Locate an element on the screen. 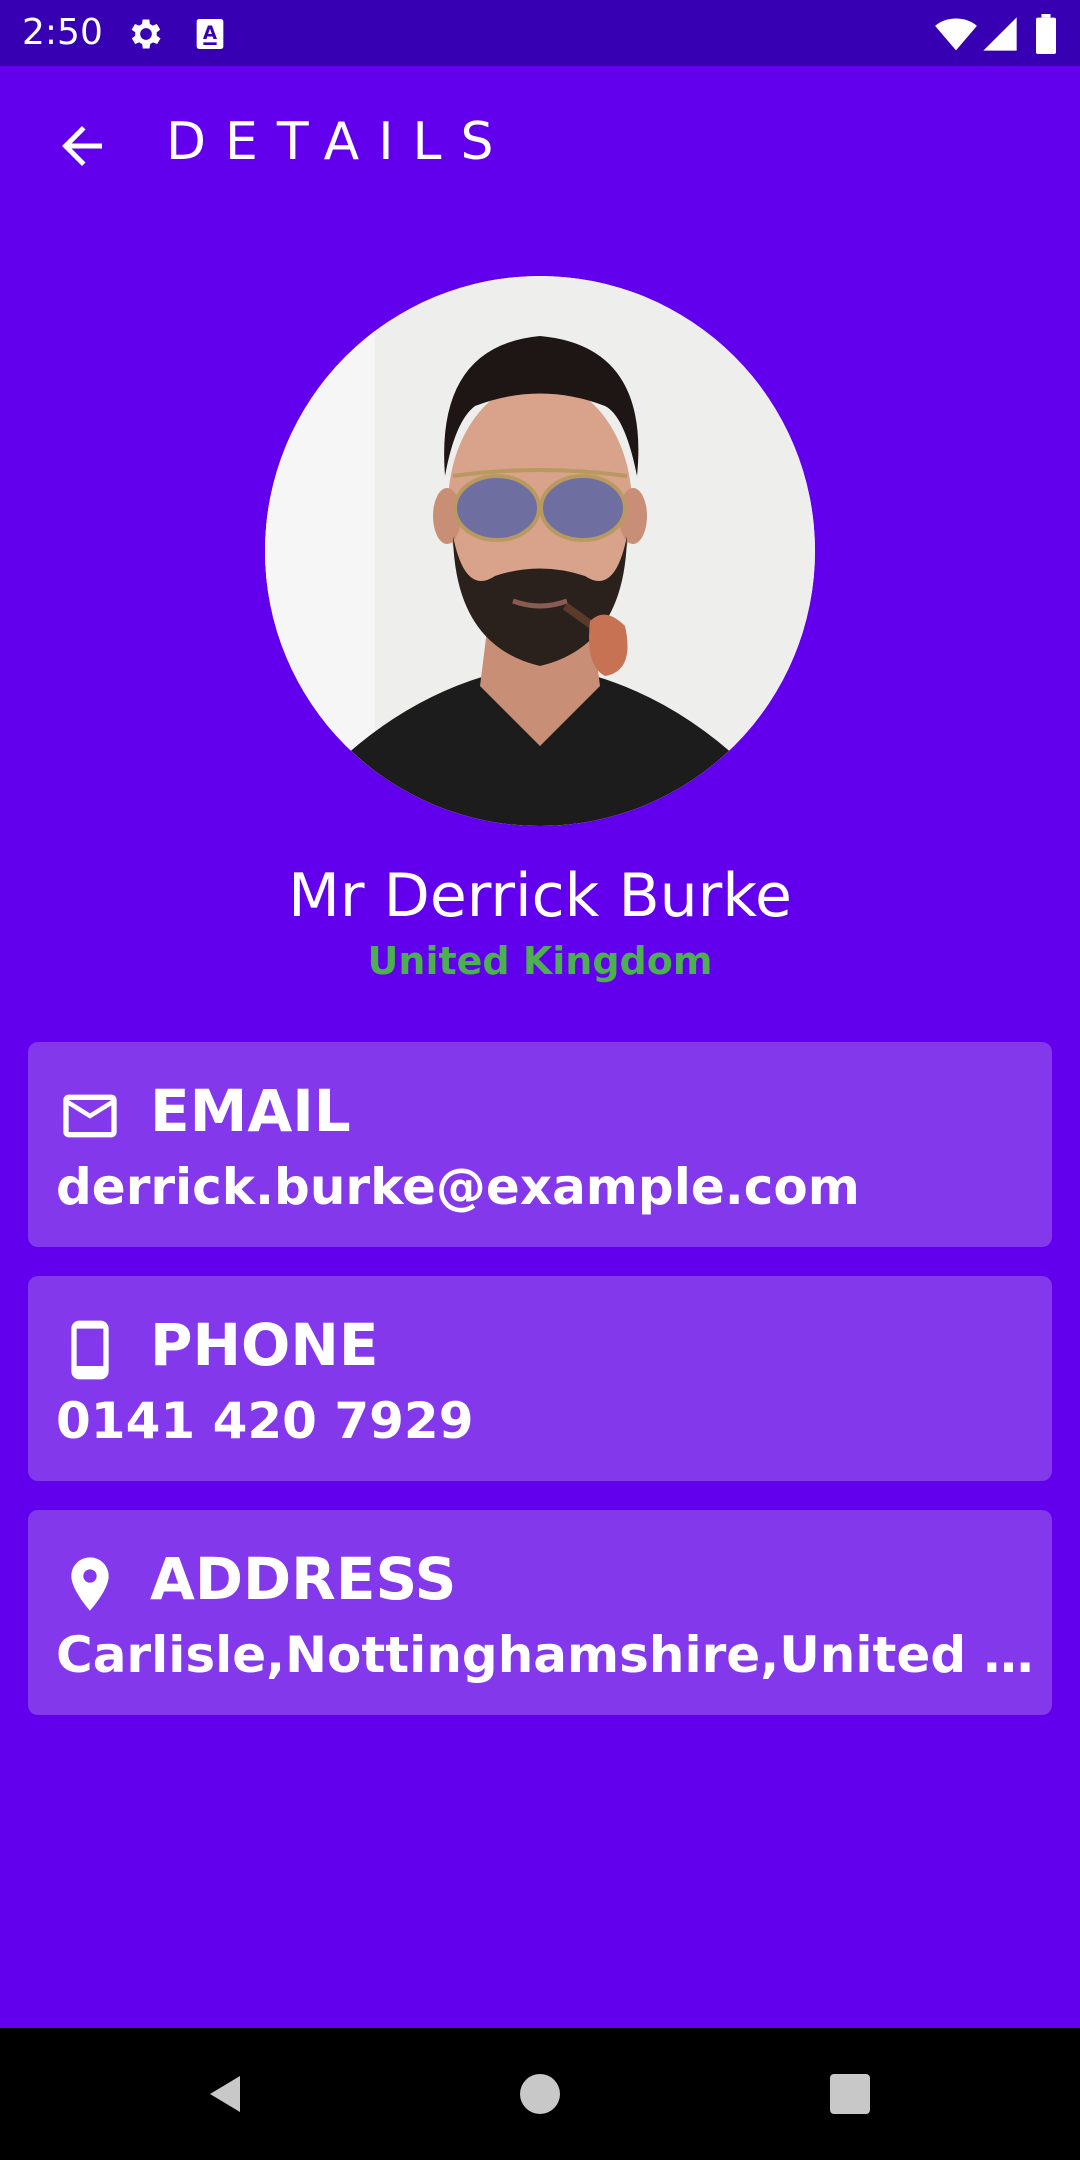 This screenshot has width=1080, height=2160. location-pin-icon is located at coordinates (90, 1584).